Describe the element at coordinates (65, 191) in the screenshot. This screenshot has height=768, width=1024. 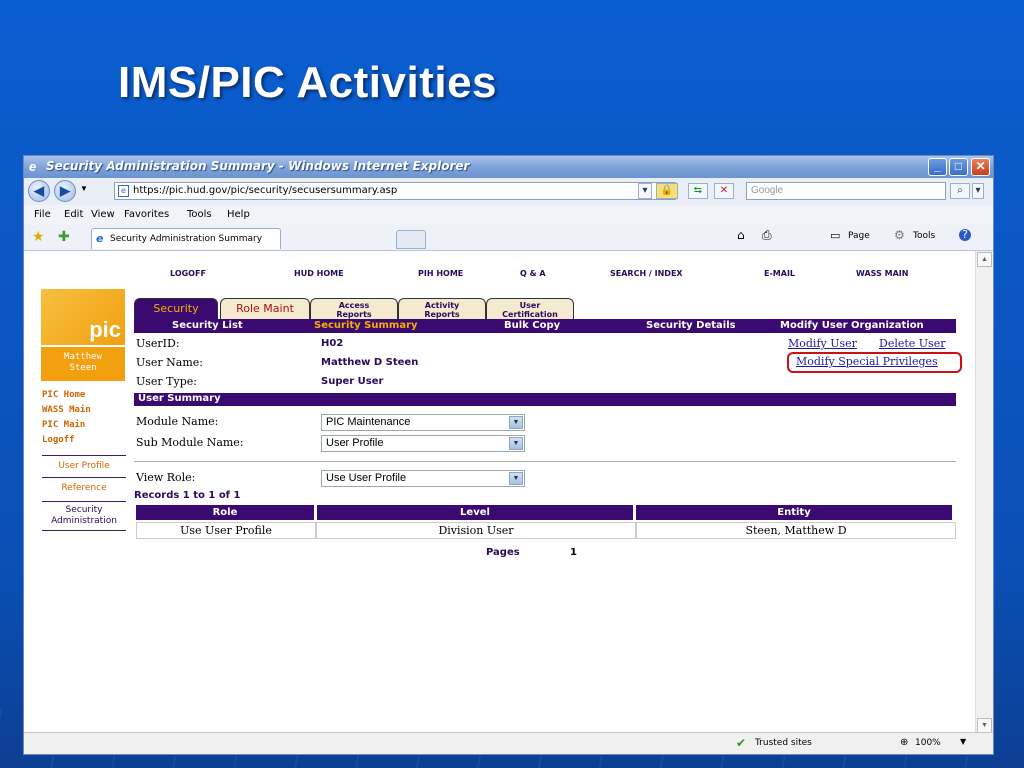
I see `forward-button: ▶` at that location.